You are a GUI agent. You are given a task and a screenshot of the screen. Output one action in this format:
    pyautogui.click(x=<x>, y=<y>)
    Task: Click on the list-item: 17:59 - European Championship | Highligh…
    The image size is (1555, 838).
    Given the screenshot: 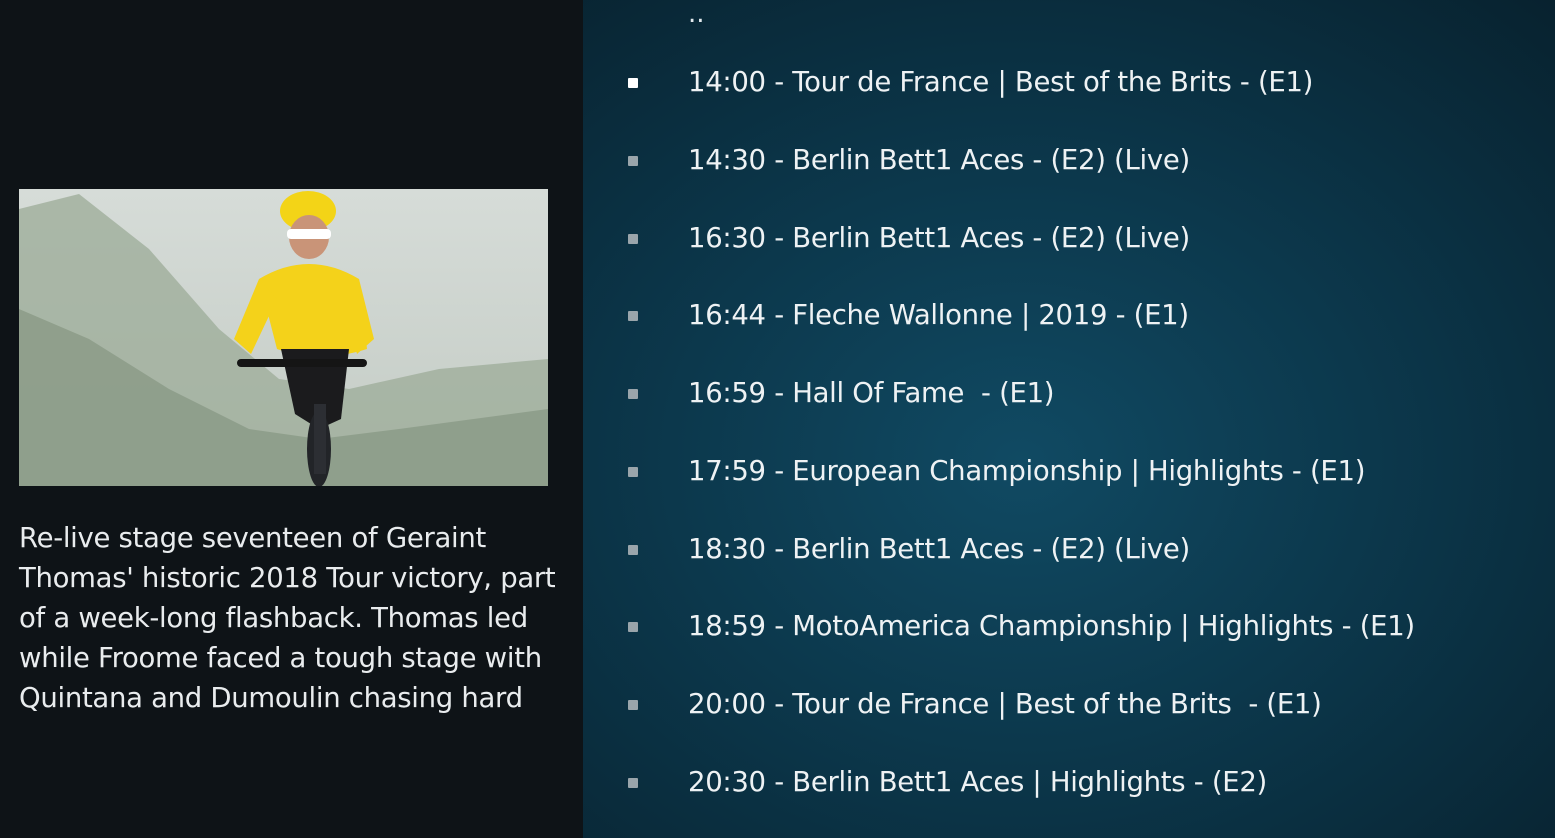 What is the action you would take?
    pyautogui.click(x=1069, y=478)
    